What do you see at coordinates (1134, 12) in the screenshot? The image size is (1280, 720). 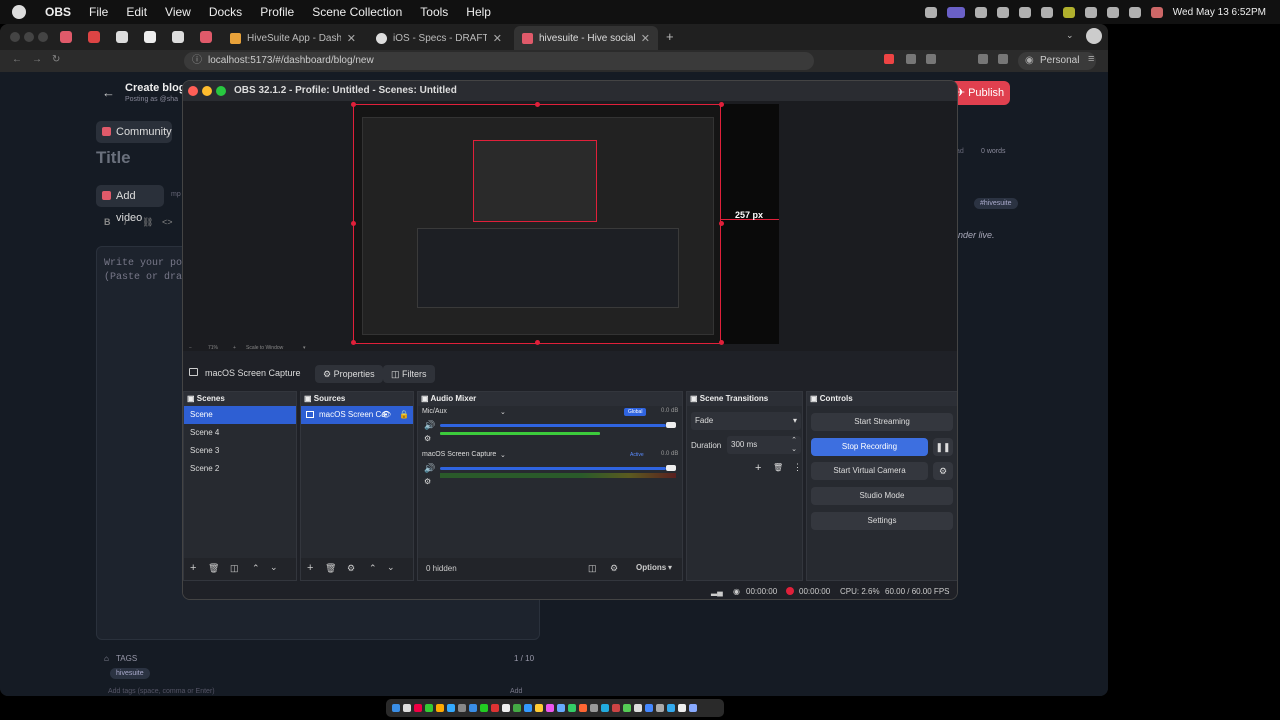 I see `control-center-icon` at bounding box center [1134, 12].